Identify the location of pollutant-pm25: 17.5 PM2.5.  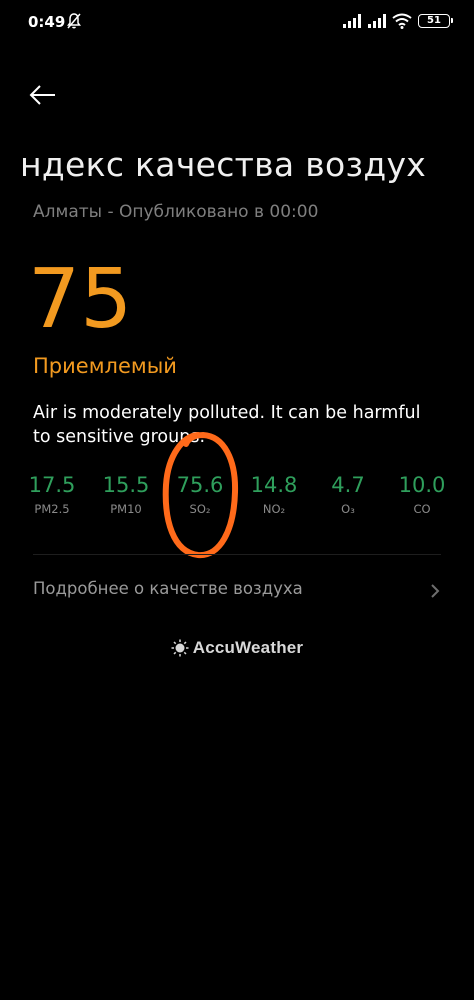
(52, 500).